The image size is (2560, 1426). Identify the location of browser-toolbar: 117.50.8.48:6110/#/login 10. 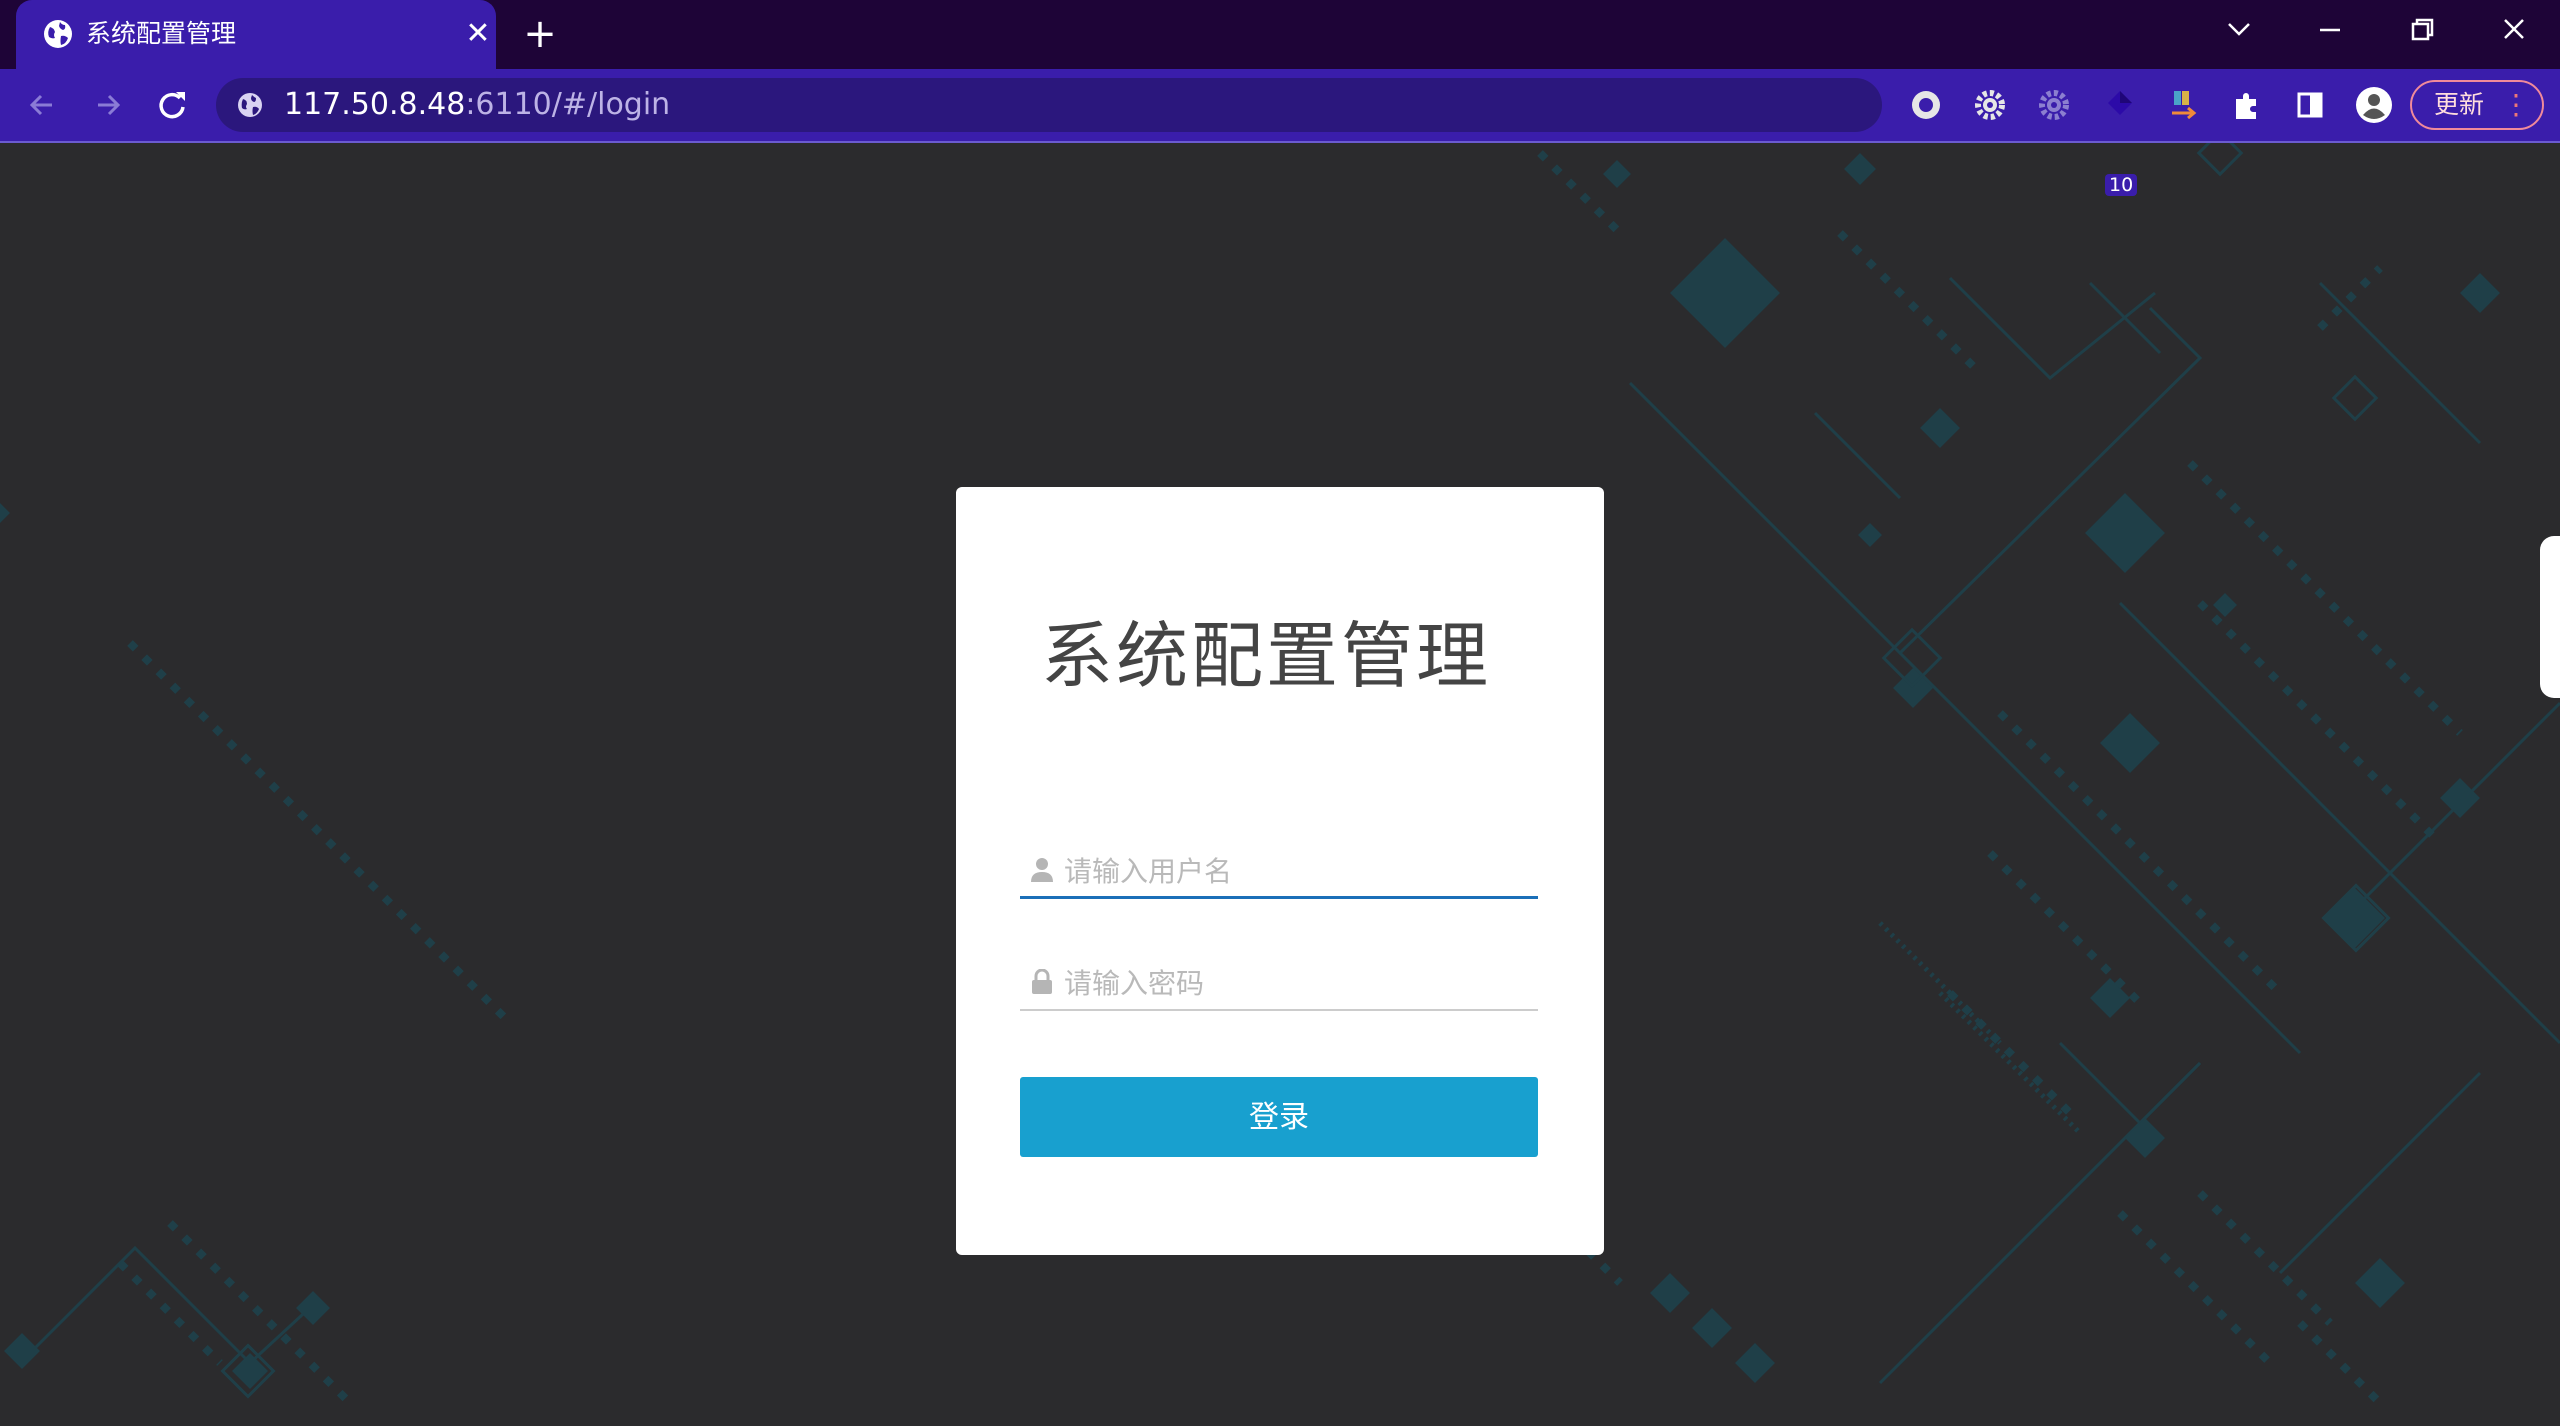
(1280, 132).